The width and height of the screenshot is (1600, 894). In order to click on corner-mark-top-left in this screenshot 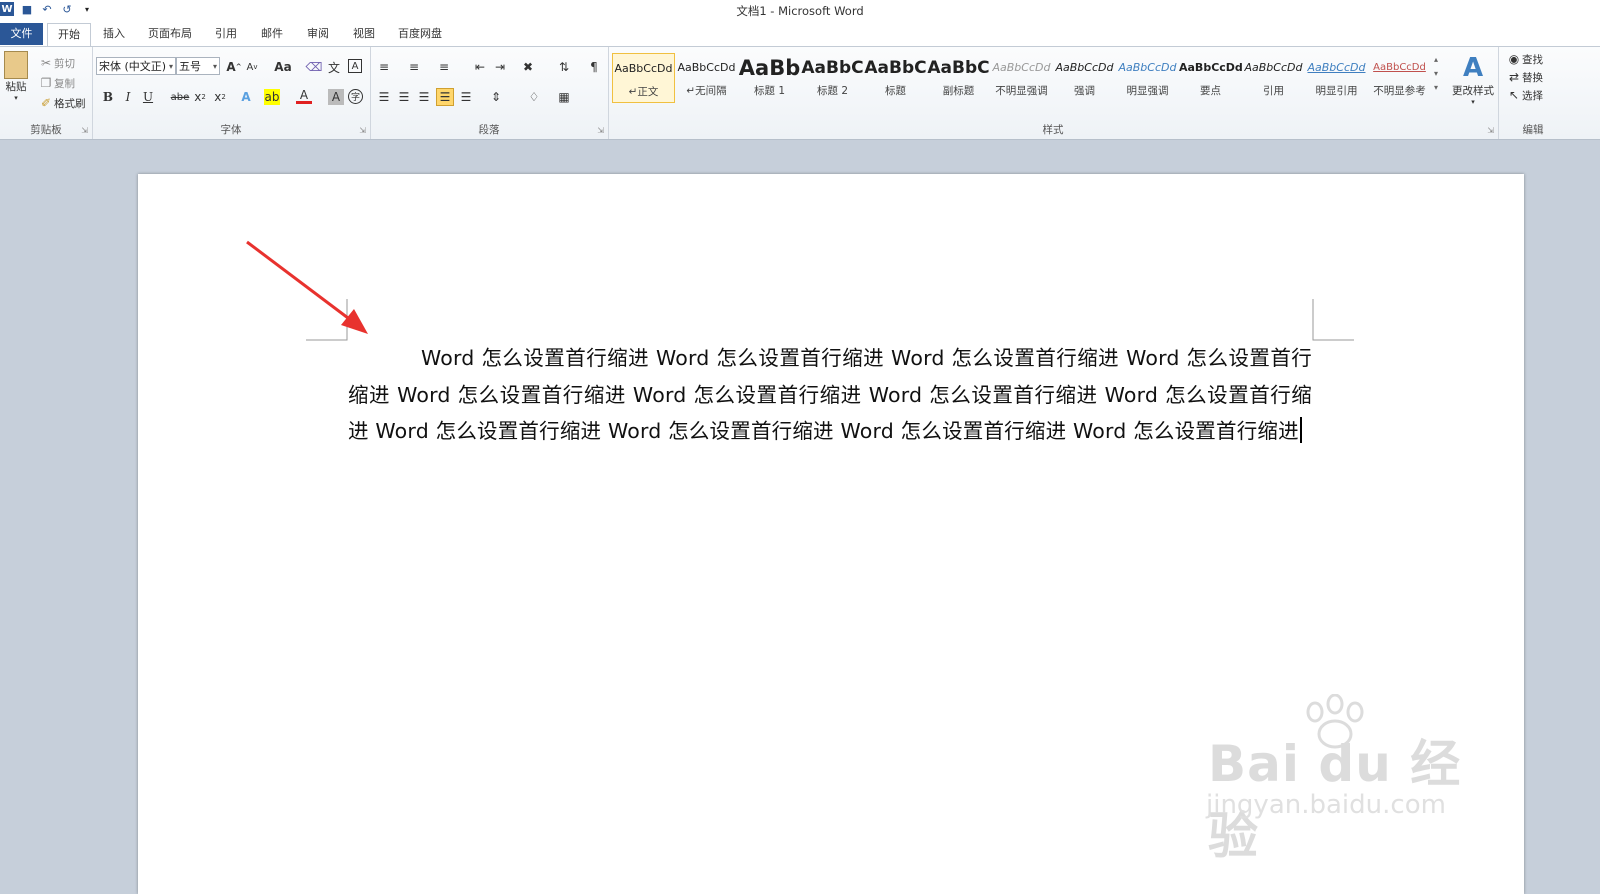, I will do `click(327, 320)`.